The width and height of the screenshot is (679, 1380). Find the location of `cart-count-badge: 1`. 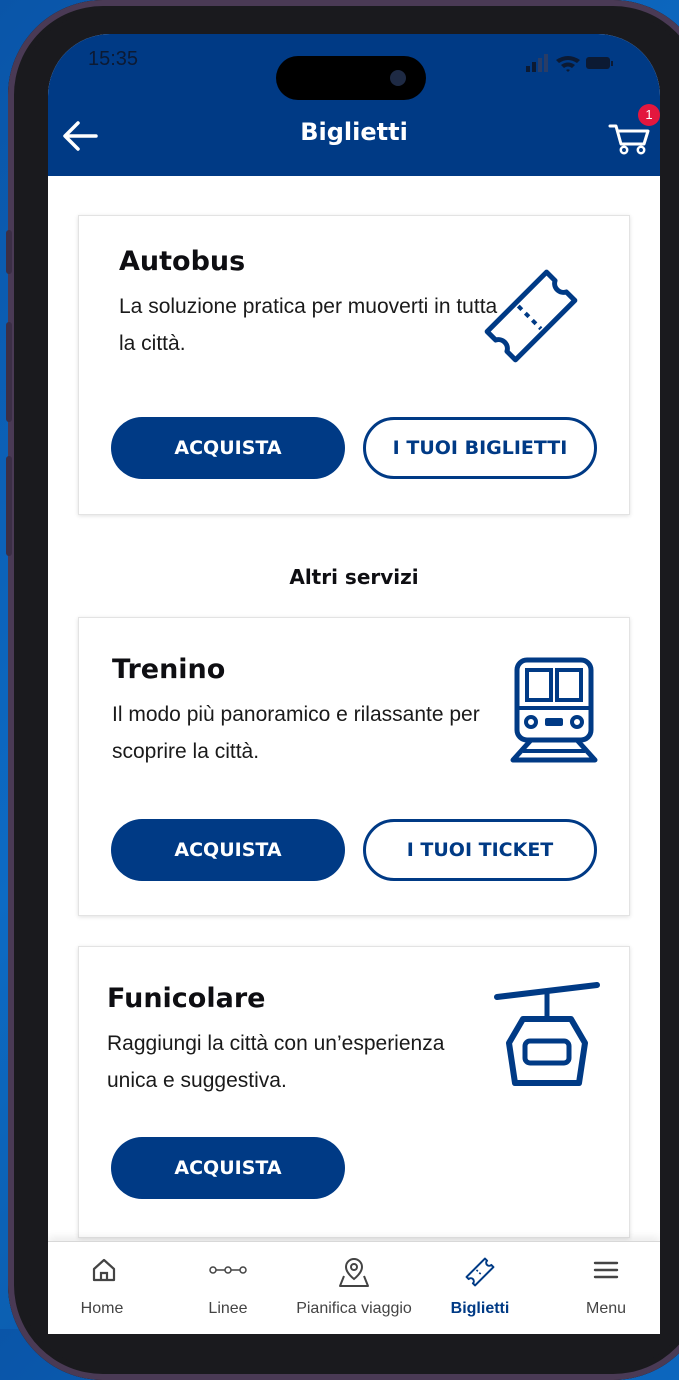

cart-count-badge: 1 is located at coordinates (649, 115).